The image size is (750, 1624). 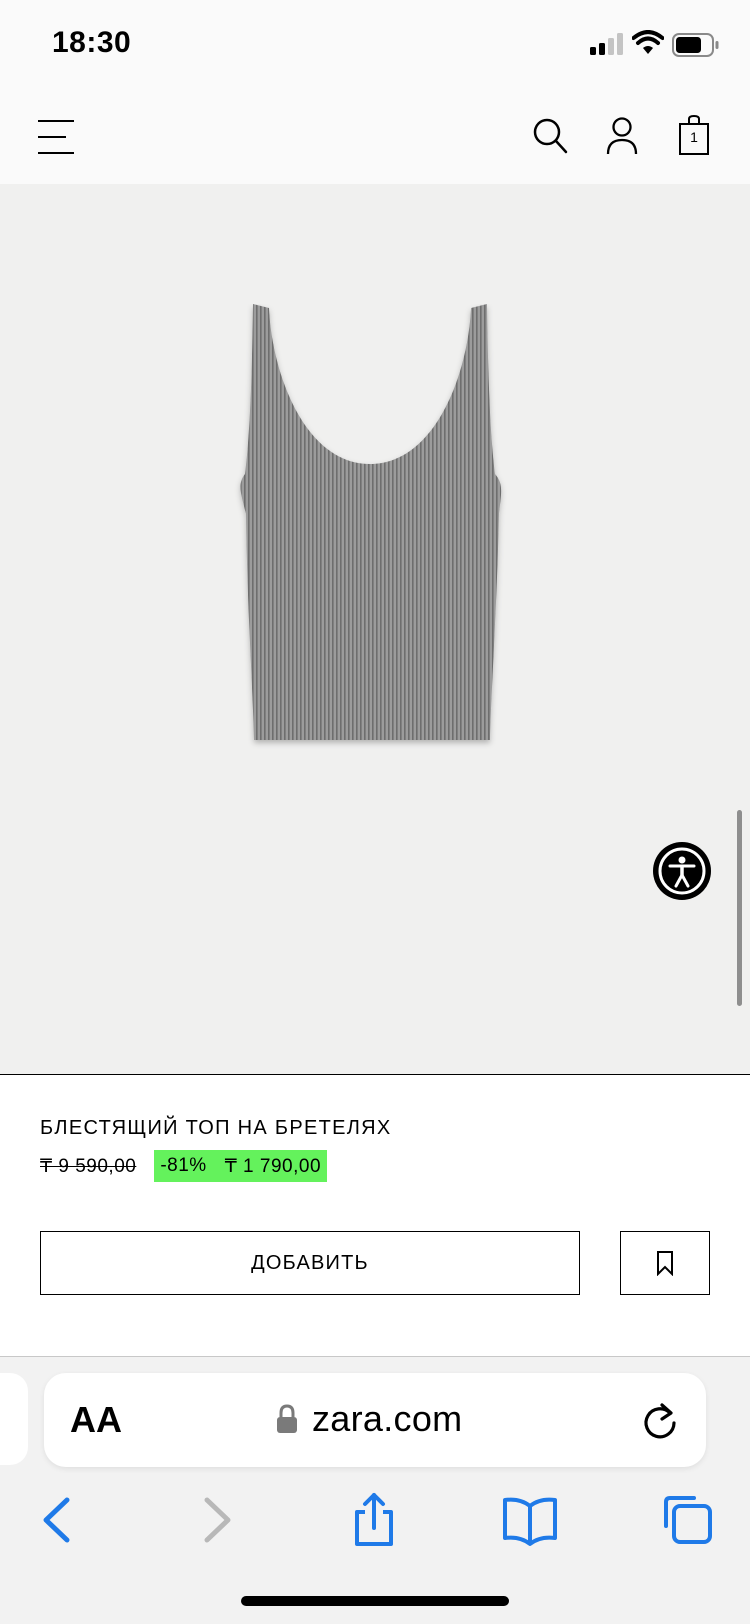 What do you see at coordinates (550, 136) in the screenshot?
I see `search-icon` at bounding box center [550, 136].